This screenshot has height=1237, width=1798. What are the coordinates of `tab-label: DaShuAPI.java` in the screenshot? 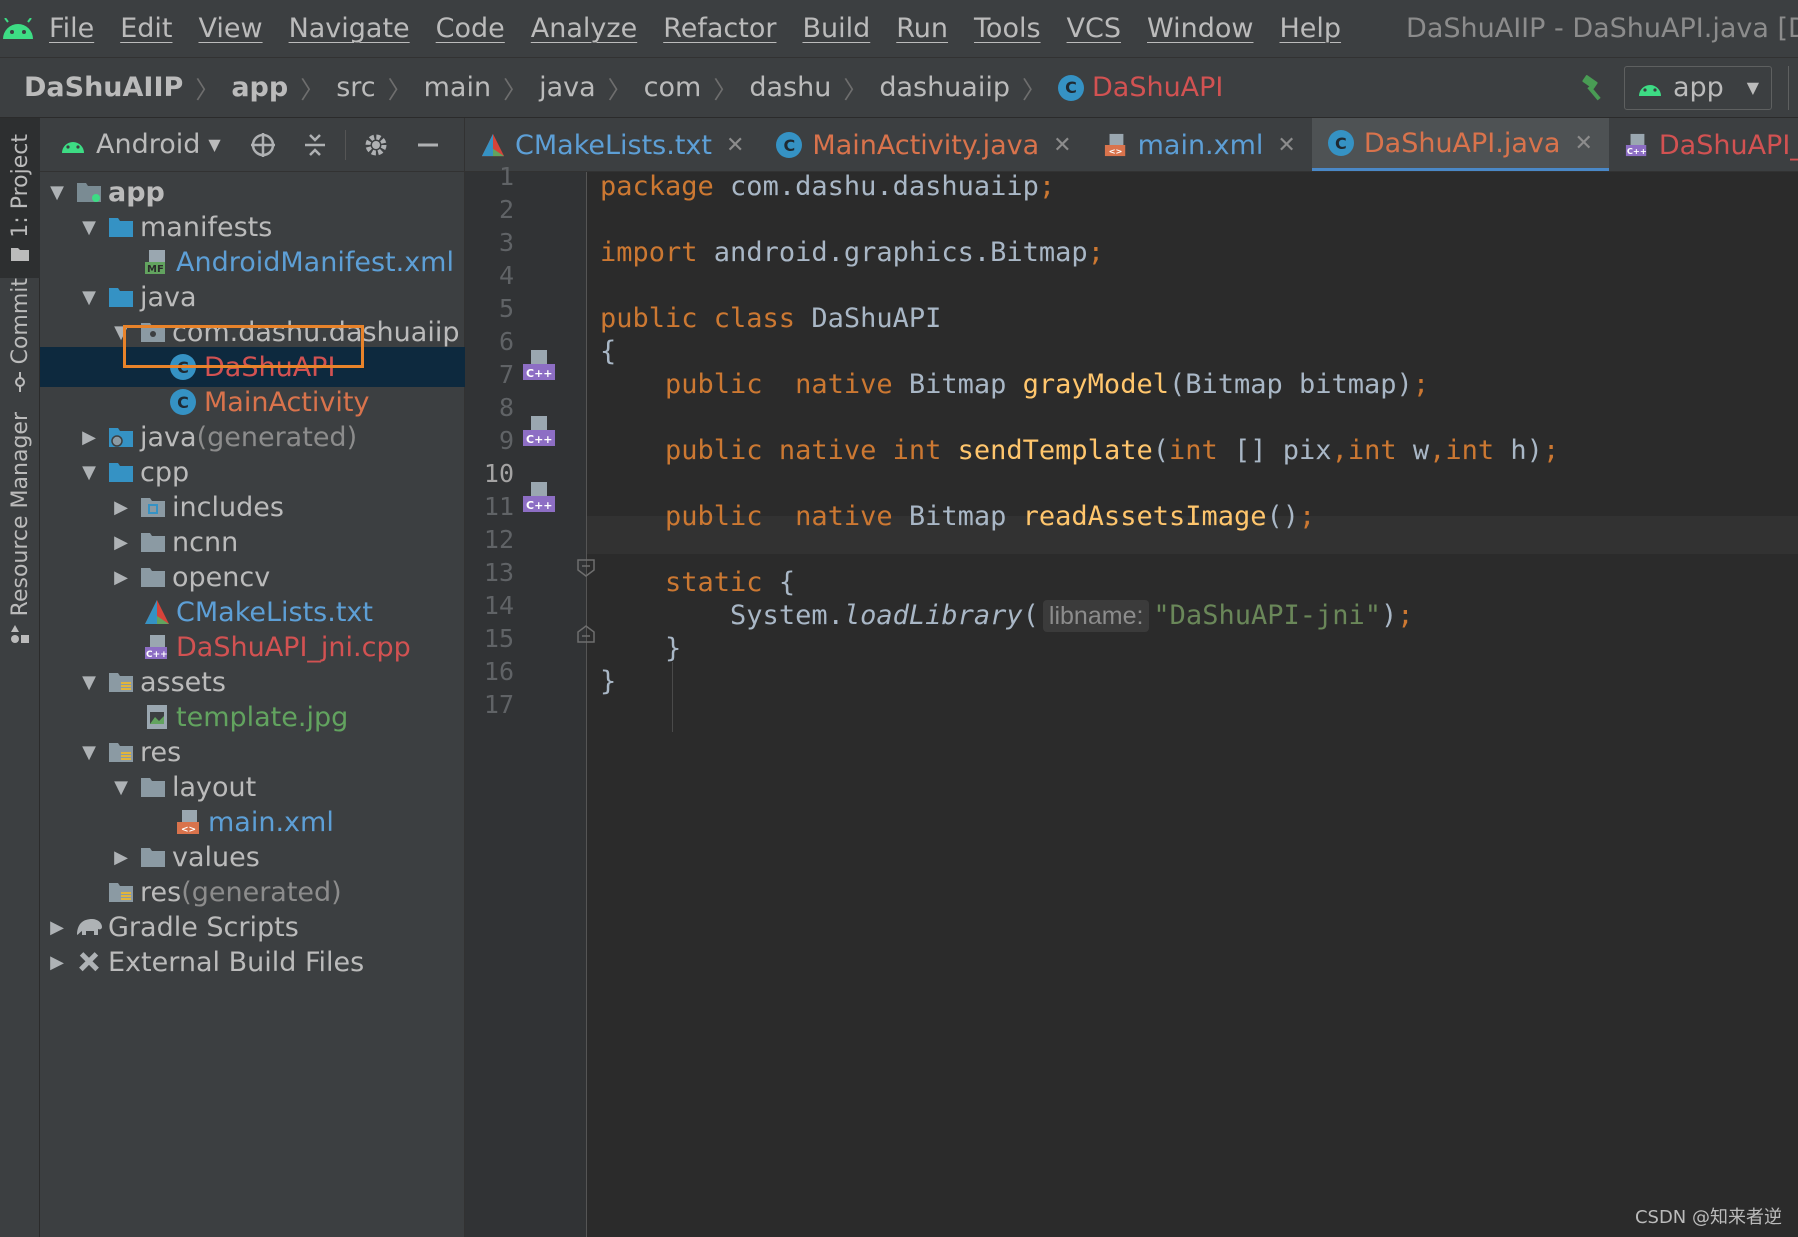 It's located at (1462, 143).